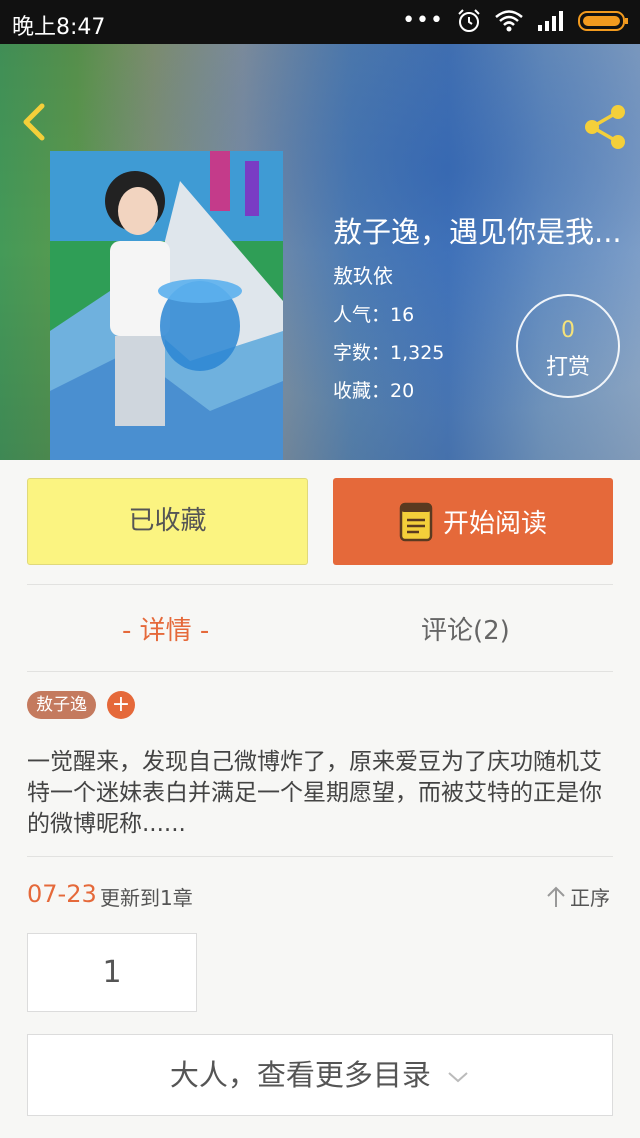 The height and width of the screenshot is (1138, 640). Describe the element at coordinates (469, 20) in the screenshot. I see `alarm-icon` at that location.